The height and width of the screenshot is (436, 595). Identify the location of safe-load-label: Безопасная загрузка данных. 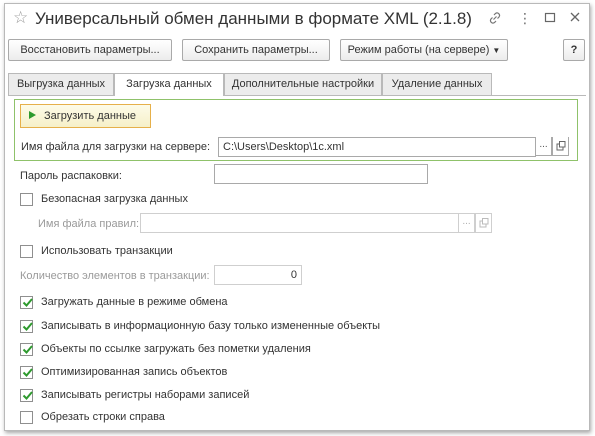
(114, 199).